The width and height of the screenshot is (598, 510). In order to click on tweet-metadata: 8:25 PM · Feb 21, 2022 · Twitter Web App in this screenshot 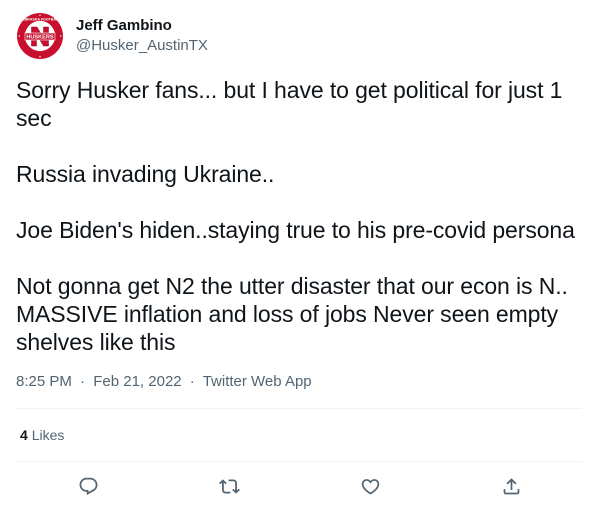, I will do `click(164, 382)`.